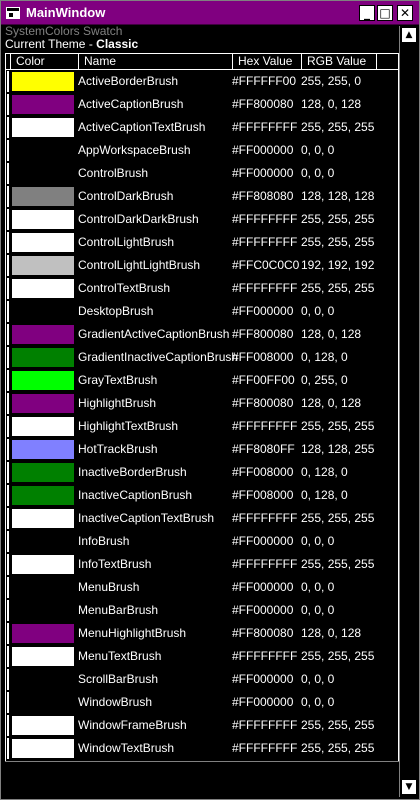 This screenshot has width=420, height=800. Describe the element at coordinates (266, 265) in the screenshot. I see `hex-value: #FFC0C0C0` at that location.